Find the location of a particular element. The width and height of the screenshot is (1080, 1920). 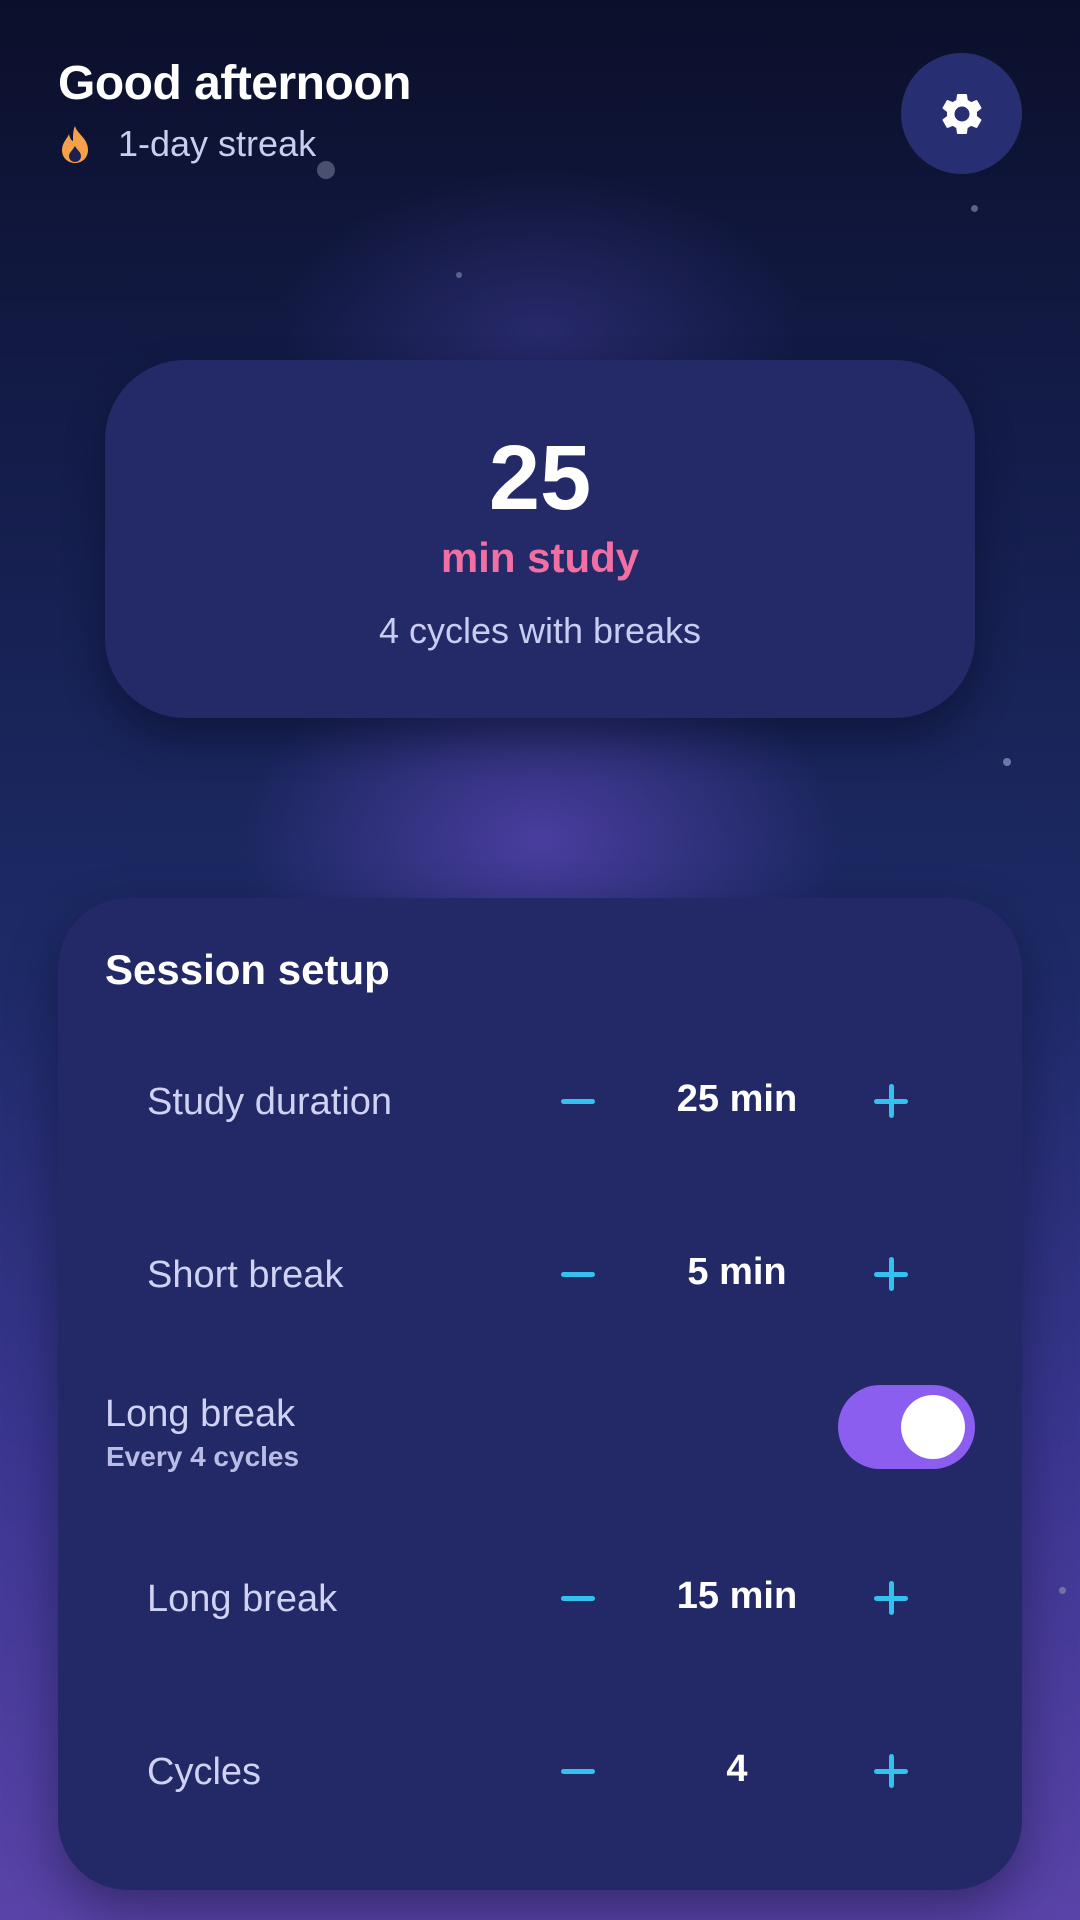

streak-indicator: 1-day streak is located at coordinates (234, 144).